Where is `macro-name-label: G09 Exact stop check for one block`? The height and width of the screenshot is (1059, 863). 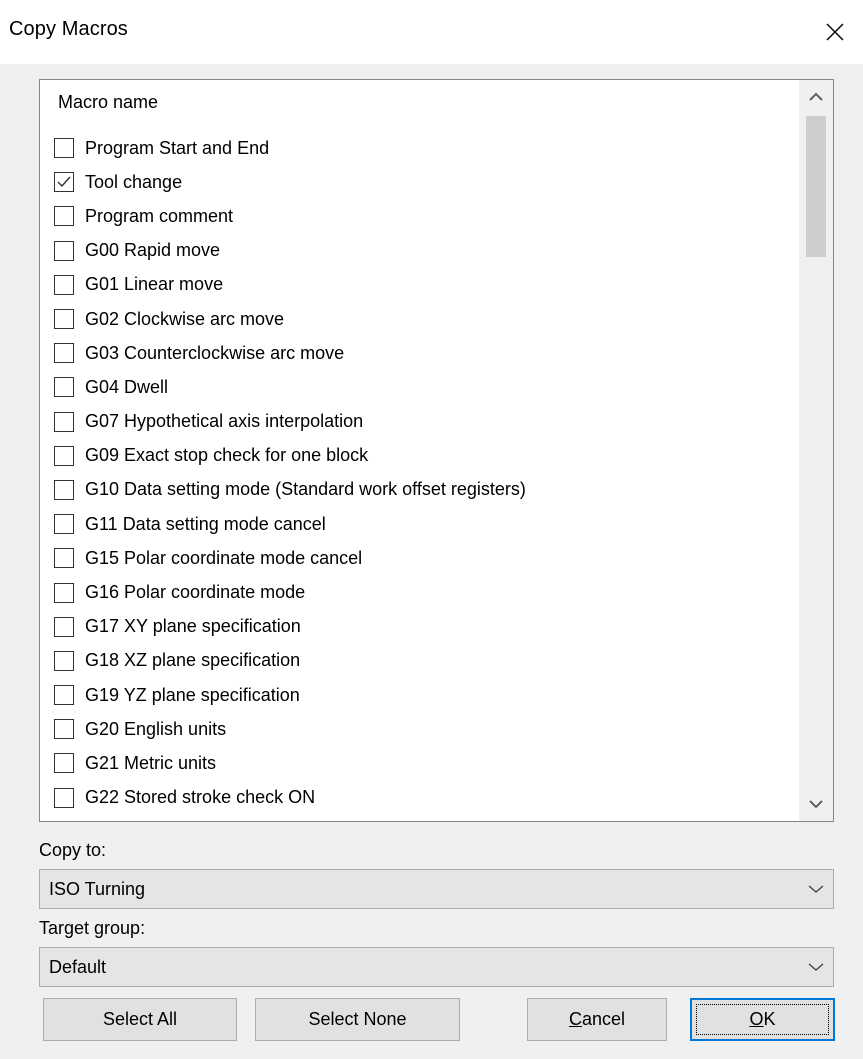 macro-name-label: G09 Exact stop check for one block is located at coordinates (227, 455).